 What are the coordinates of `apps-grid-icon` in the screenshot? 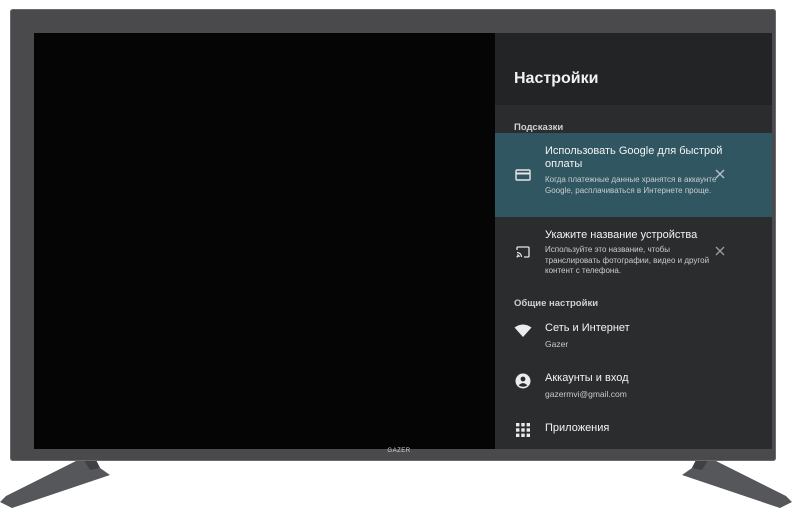 It's located at (523, 430).